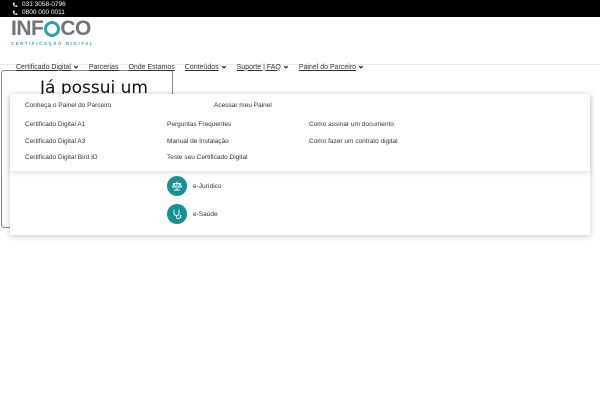 The image size is (600, 400). Describe the element at coordinates (61, 157) in the screenshot. I see `link-certificado-bird-id: Certificado Digital Bird ID` at that location.